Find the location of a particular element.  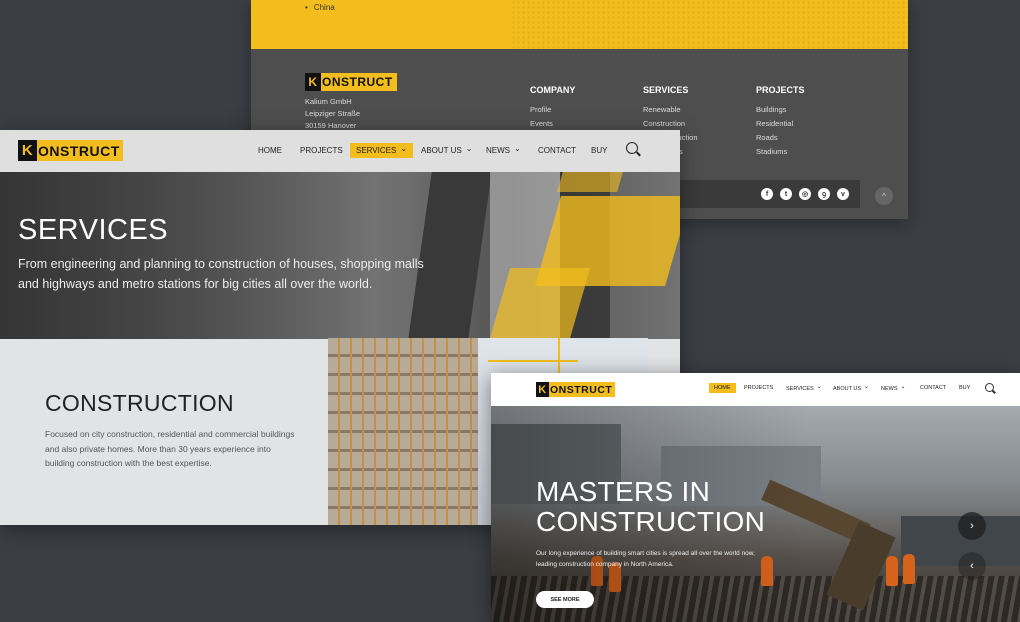

footer-heading: COMPANY is located at coordinates (553, 90).